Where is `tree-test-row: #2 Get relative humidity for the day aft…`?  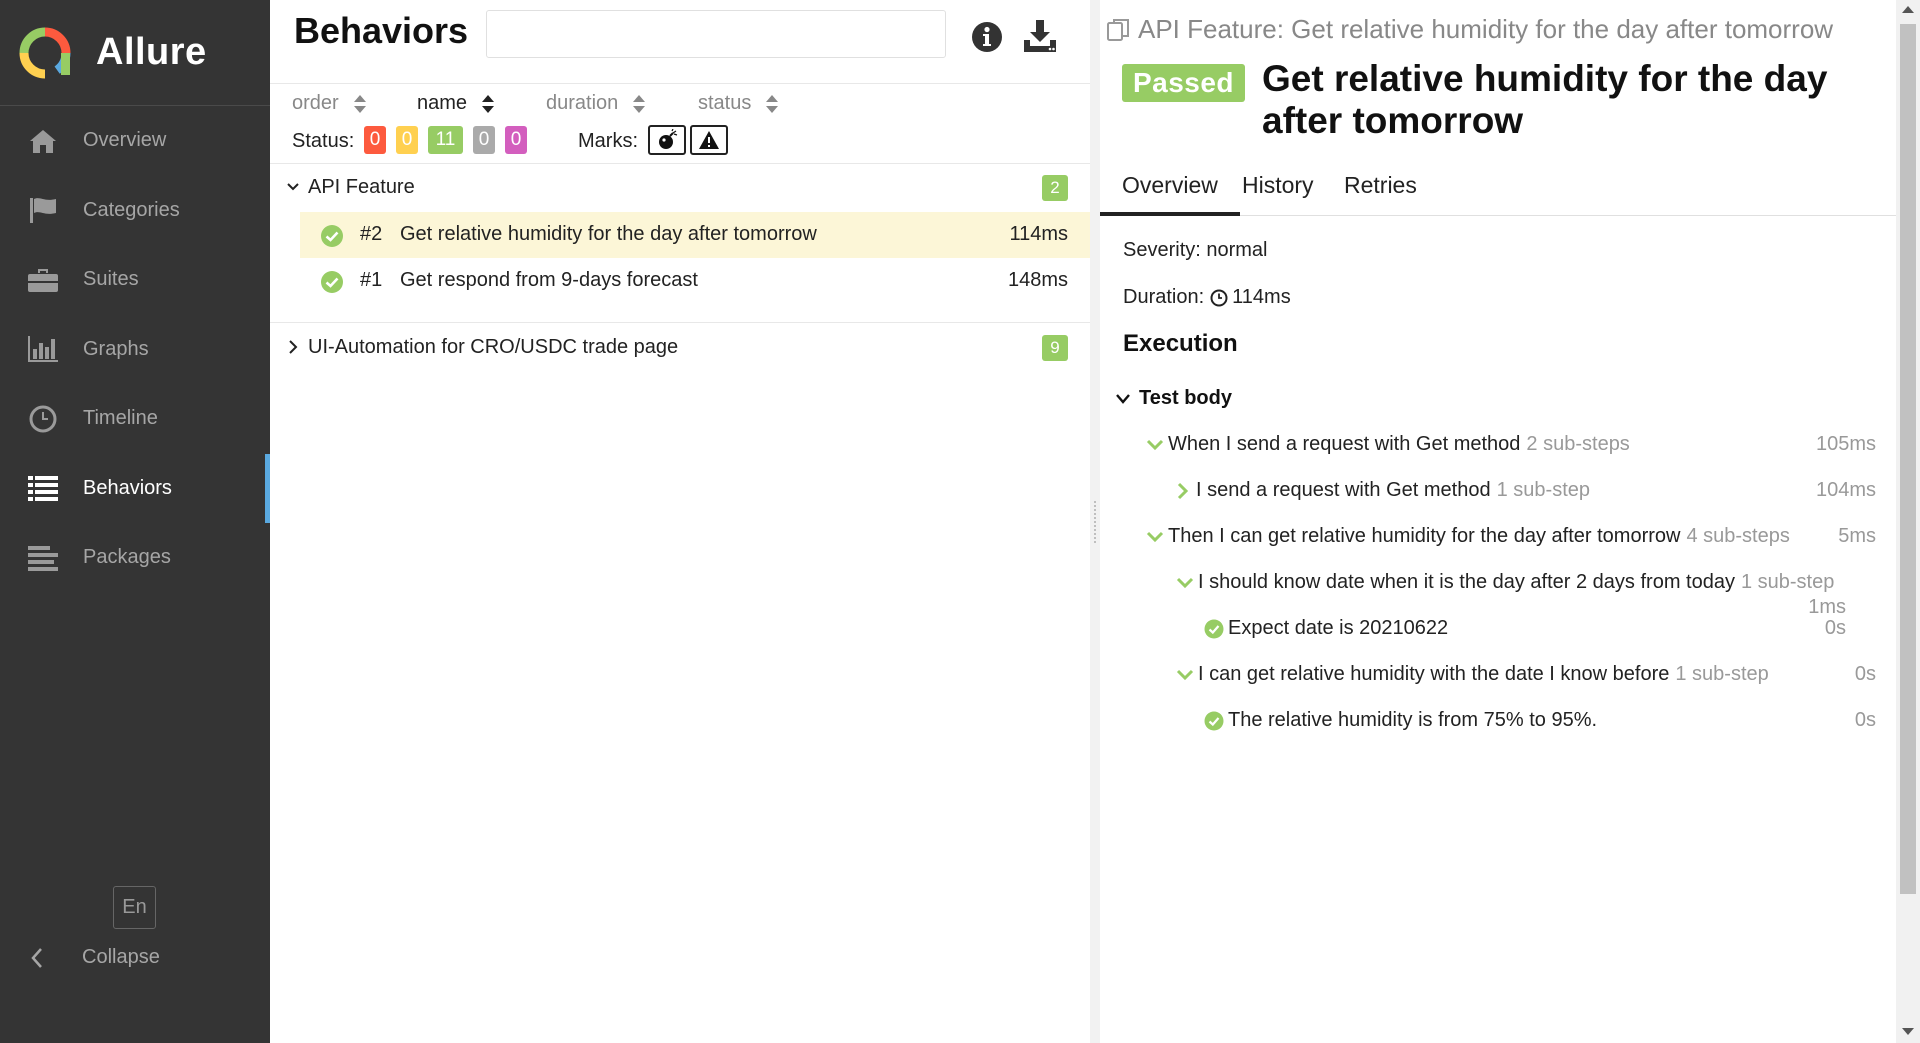 tree-test-row: #2 Get relative humidity for the day aft… is located at coordinates (695, 235).